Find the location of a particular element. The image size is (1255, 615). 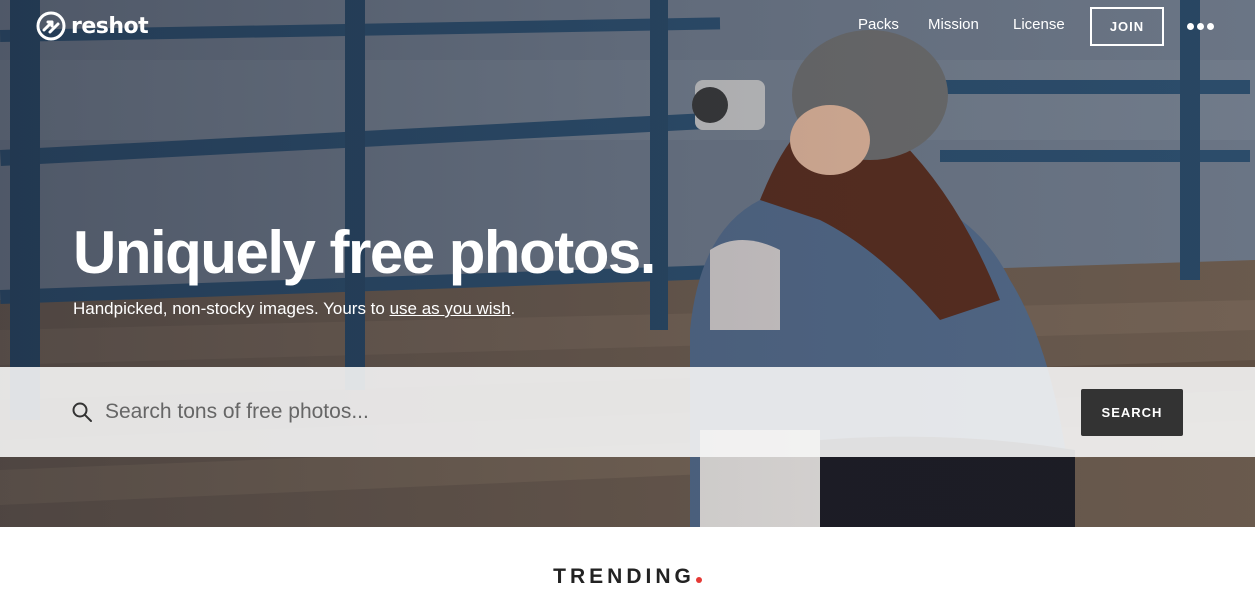

brand-name: reshot is located at coordinates (110, 26).